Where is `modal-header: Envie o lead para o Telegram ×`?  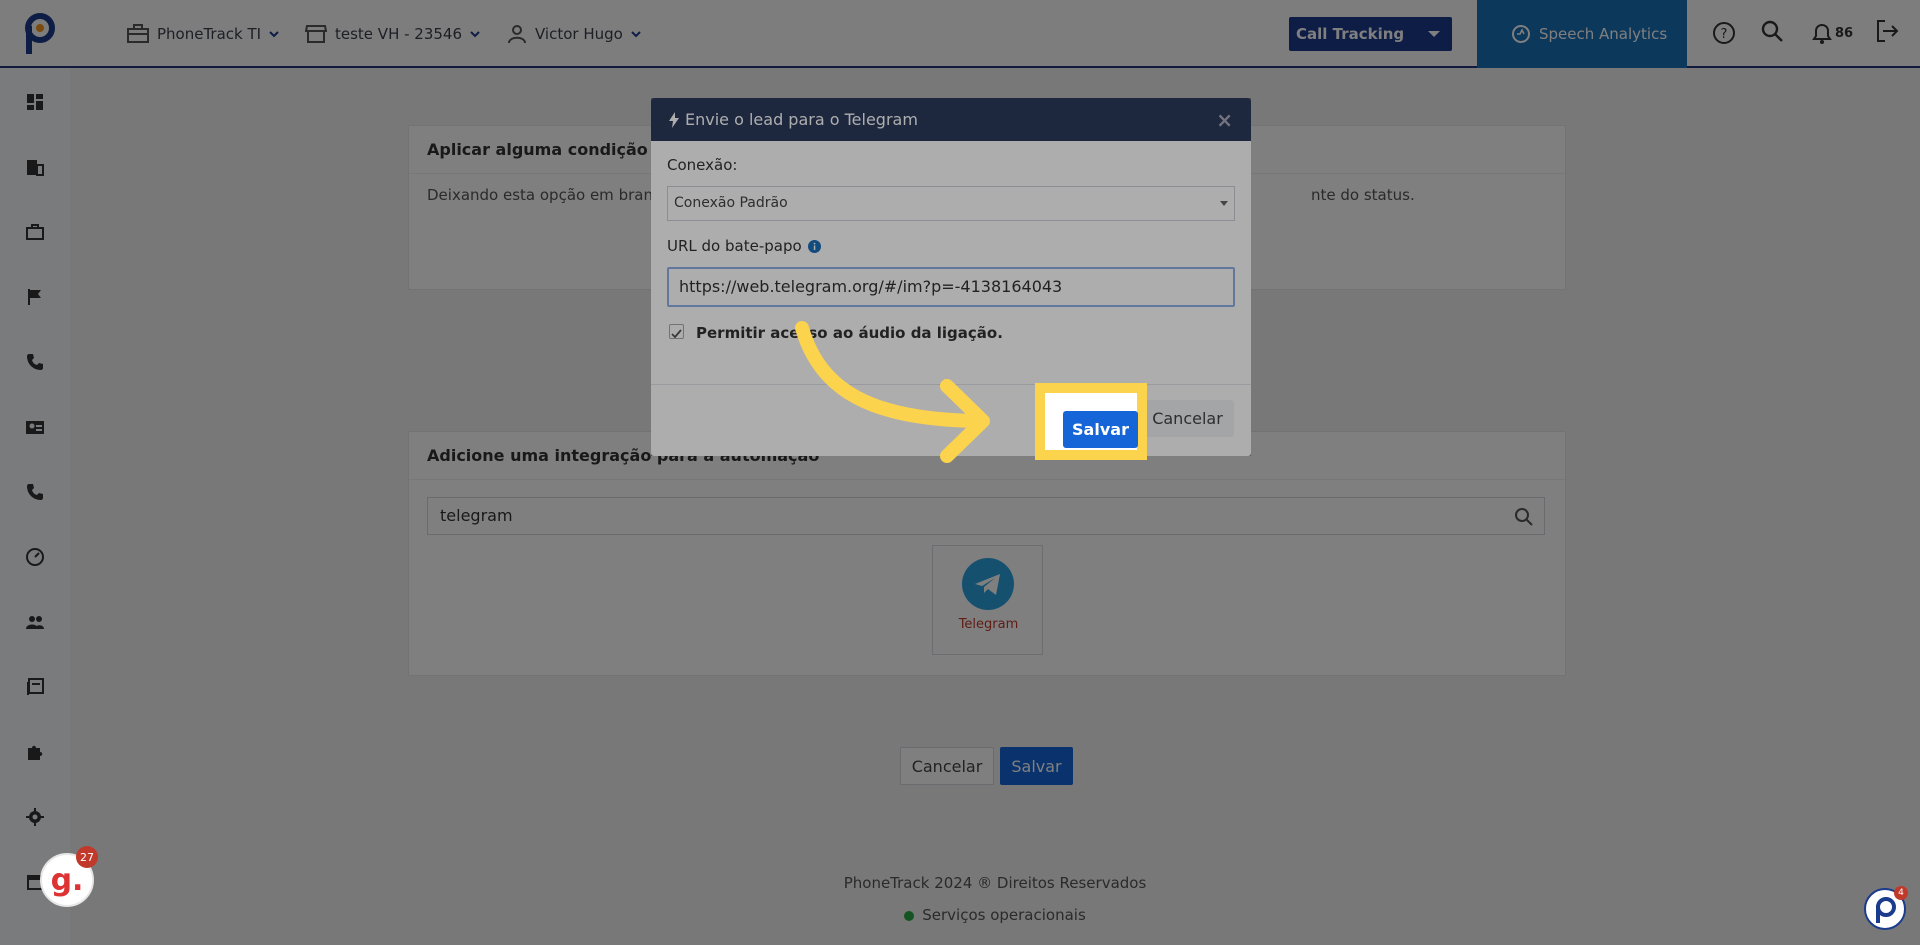
modal-header: Envie o lead para o Telegram × is located at coordinates (951, 119).